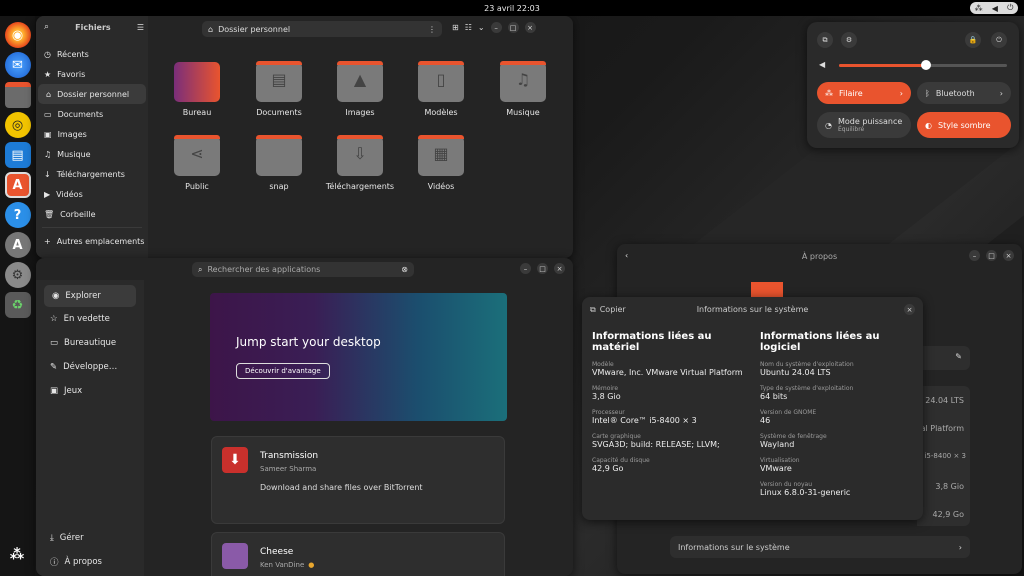 The height and width of the screenshot is (576, 1024). I want to click on volume-slider, so click(923, 65).